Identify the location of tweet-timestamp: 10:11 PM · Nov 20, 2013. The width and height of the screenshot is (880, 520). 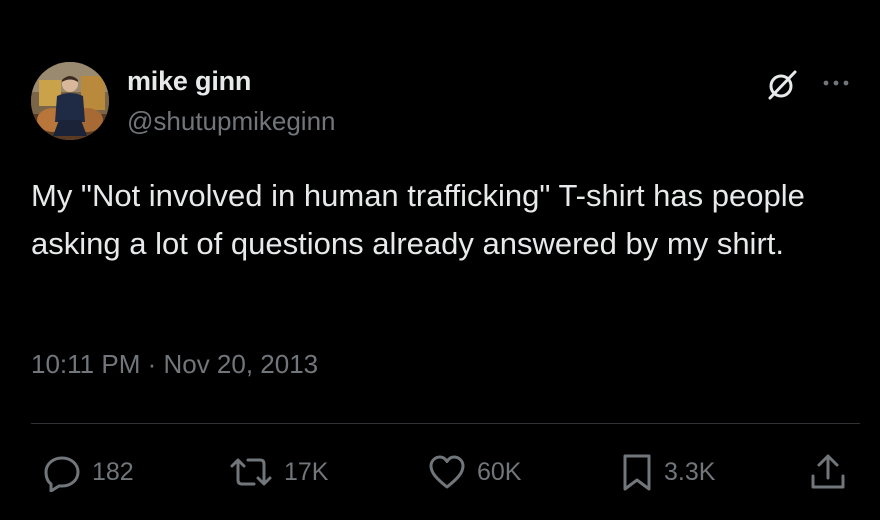
(174, 364).